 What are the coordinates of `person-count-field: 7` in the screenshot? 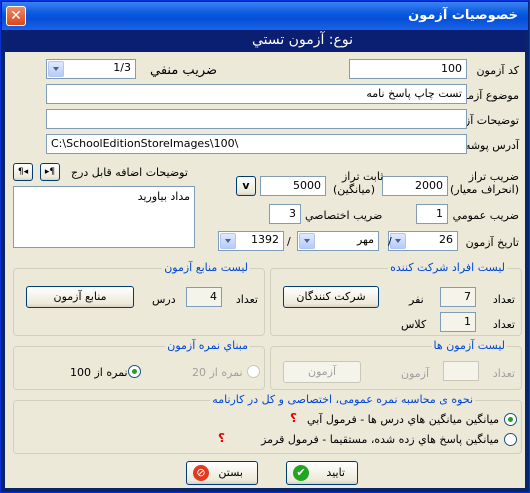 It's located at (458, 297).